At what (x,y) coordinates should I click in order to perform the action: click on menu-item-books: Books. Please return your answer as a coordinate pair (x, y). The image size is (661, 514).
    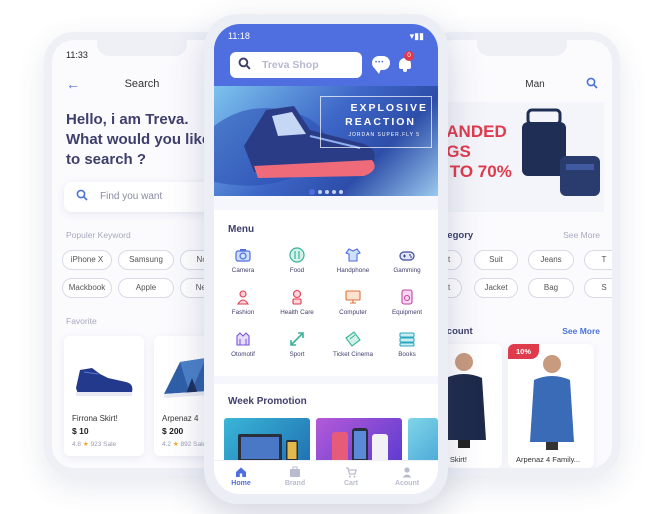
    Looking at the image, I should click on (407, 344).